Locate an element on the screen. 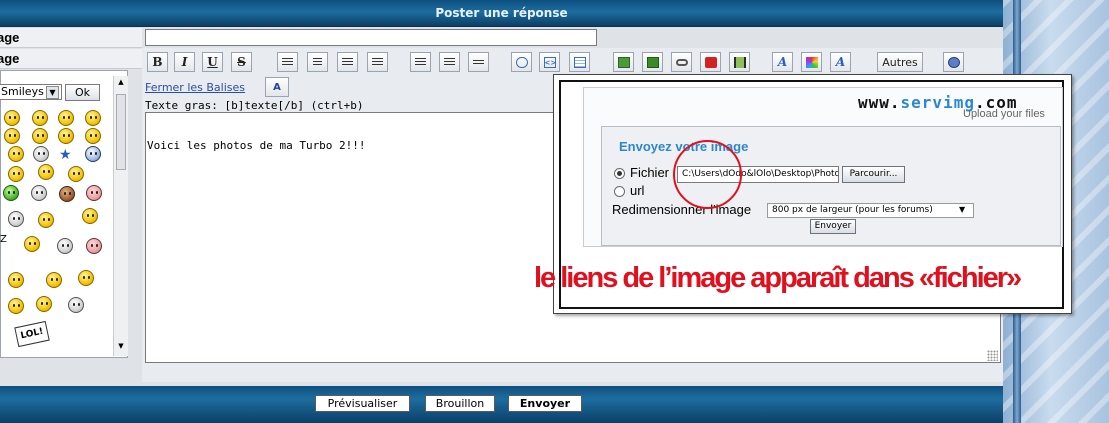 The height and width of the screenshot is (423, 1109). numbered-list-button is located at coordinates (449, 62).